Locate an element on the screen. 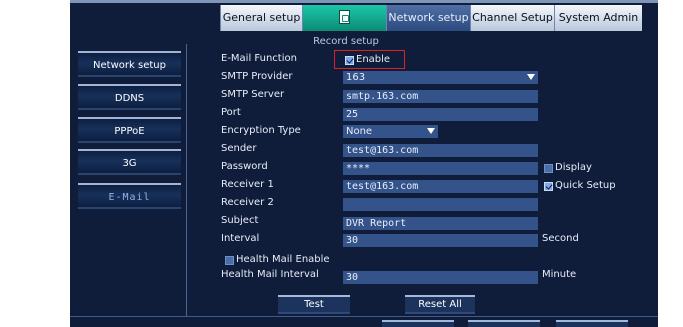  record-setup-label: Record setup is located at coordinates (346, 41).